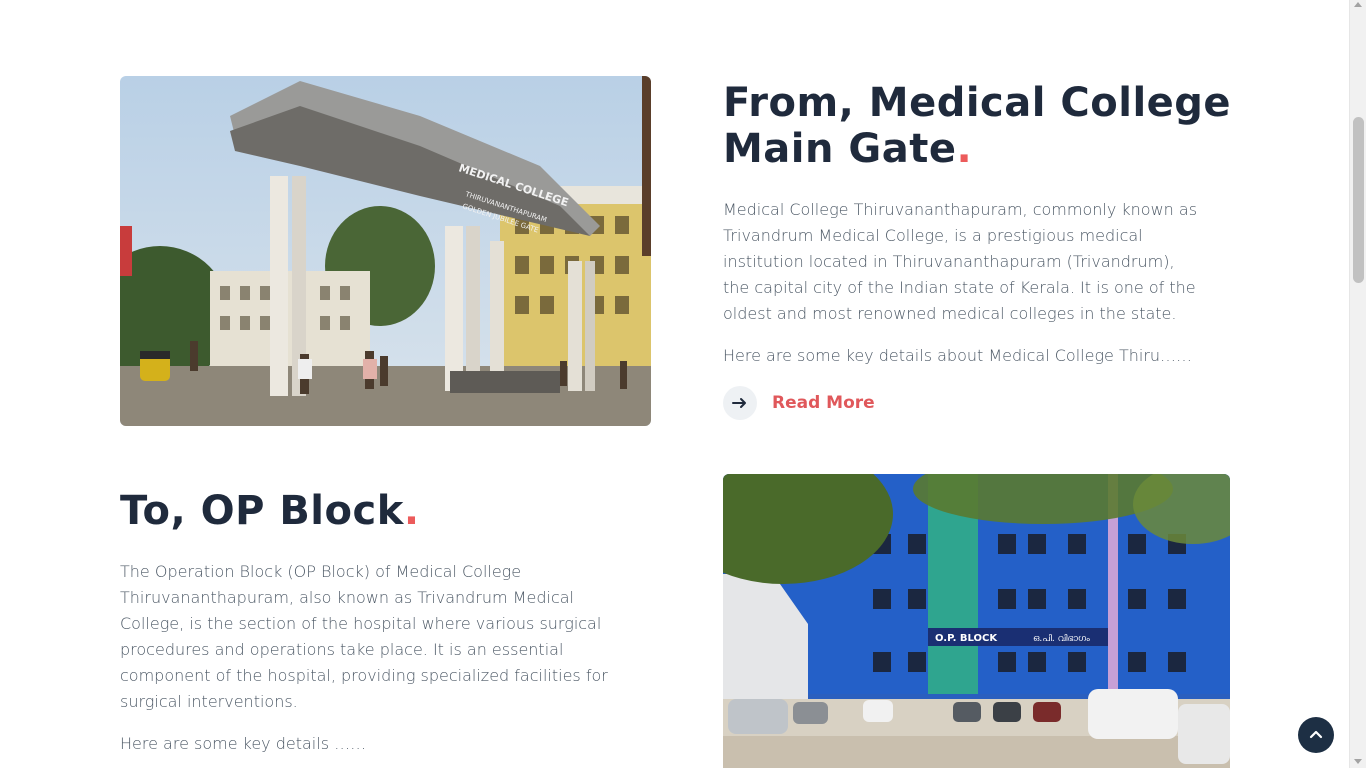  I want to click on main-gate-title: From, Medical College Main Gate., so click(983, 126).